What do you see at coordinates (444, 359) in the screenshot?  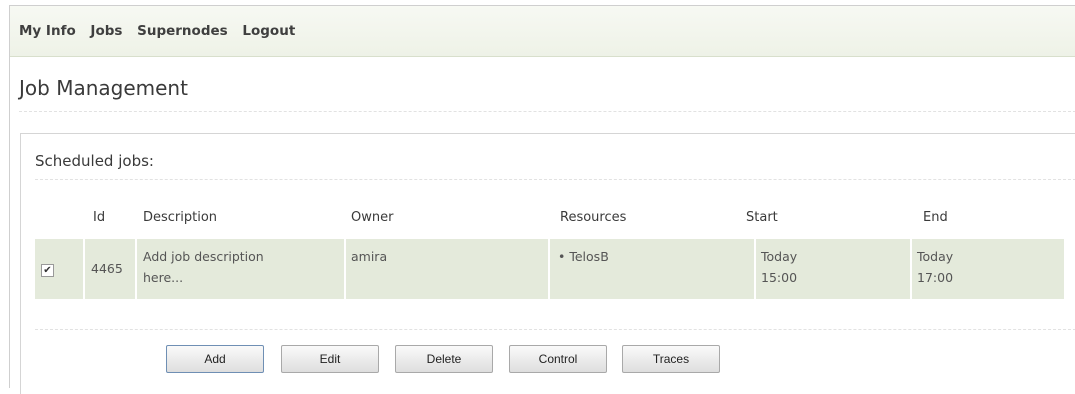 I see `delete-button: Delete` at bounding box center [444, 359].